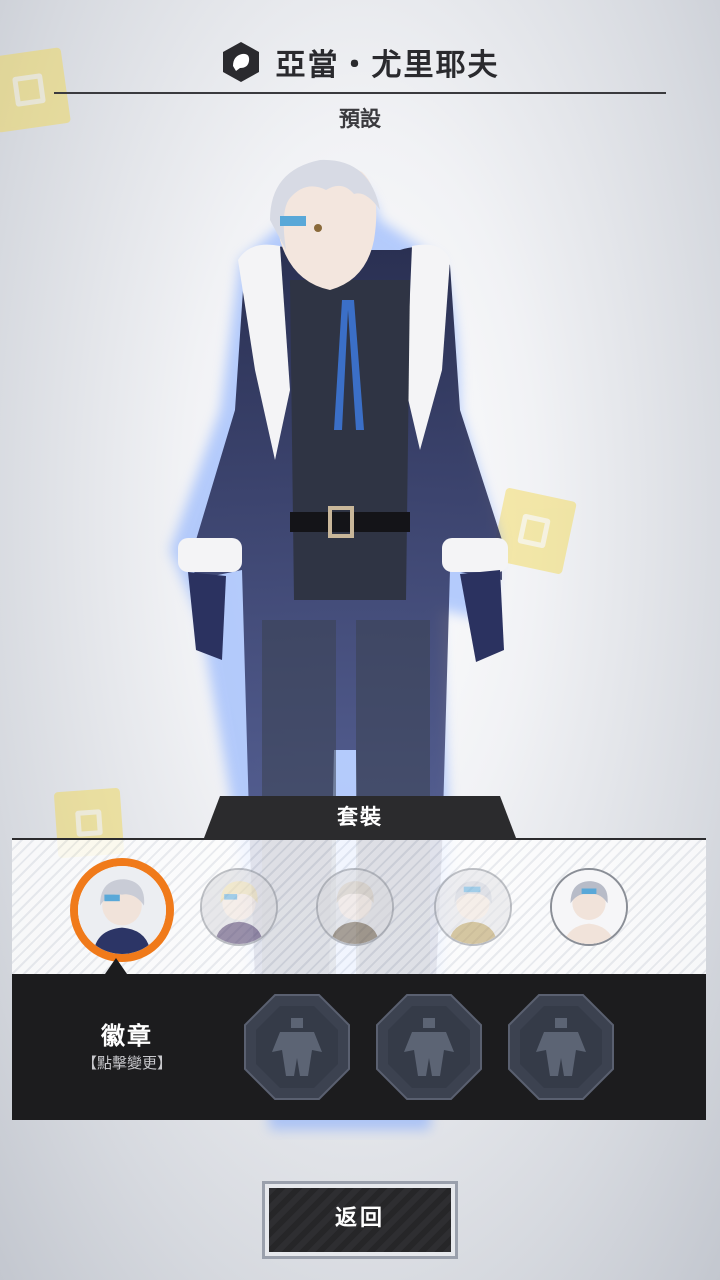  What do you see at coordinates (127, 1062) in the screenshot?
I see `badge-change-hint: 【點擊變更】` at bounding box center [127, 1062].